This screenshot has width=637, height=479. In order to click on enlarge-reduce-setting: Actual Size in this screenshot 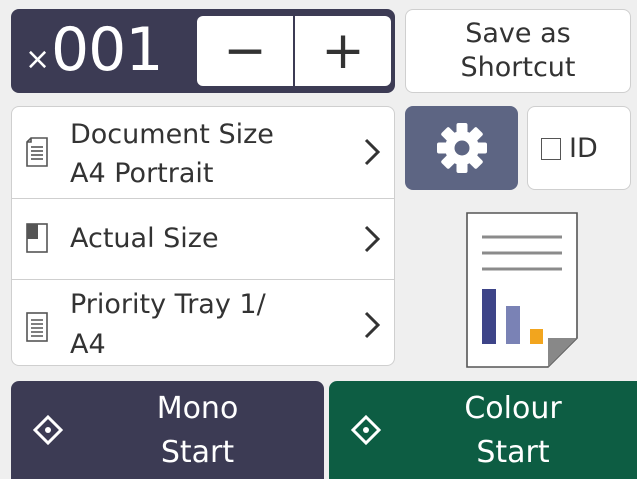, I will do `click(203, 239)`.